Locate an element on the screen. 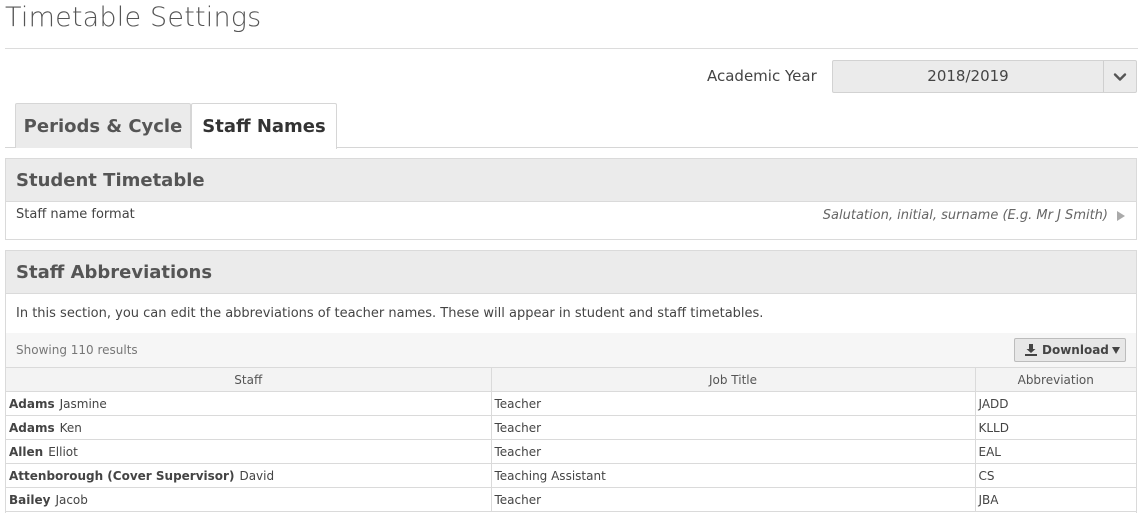 Image resolution: width=1143 pixels, height=513 pixels. job-title-cell: Teaching Assistant is located at coordinates (733, 475).